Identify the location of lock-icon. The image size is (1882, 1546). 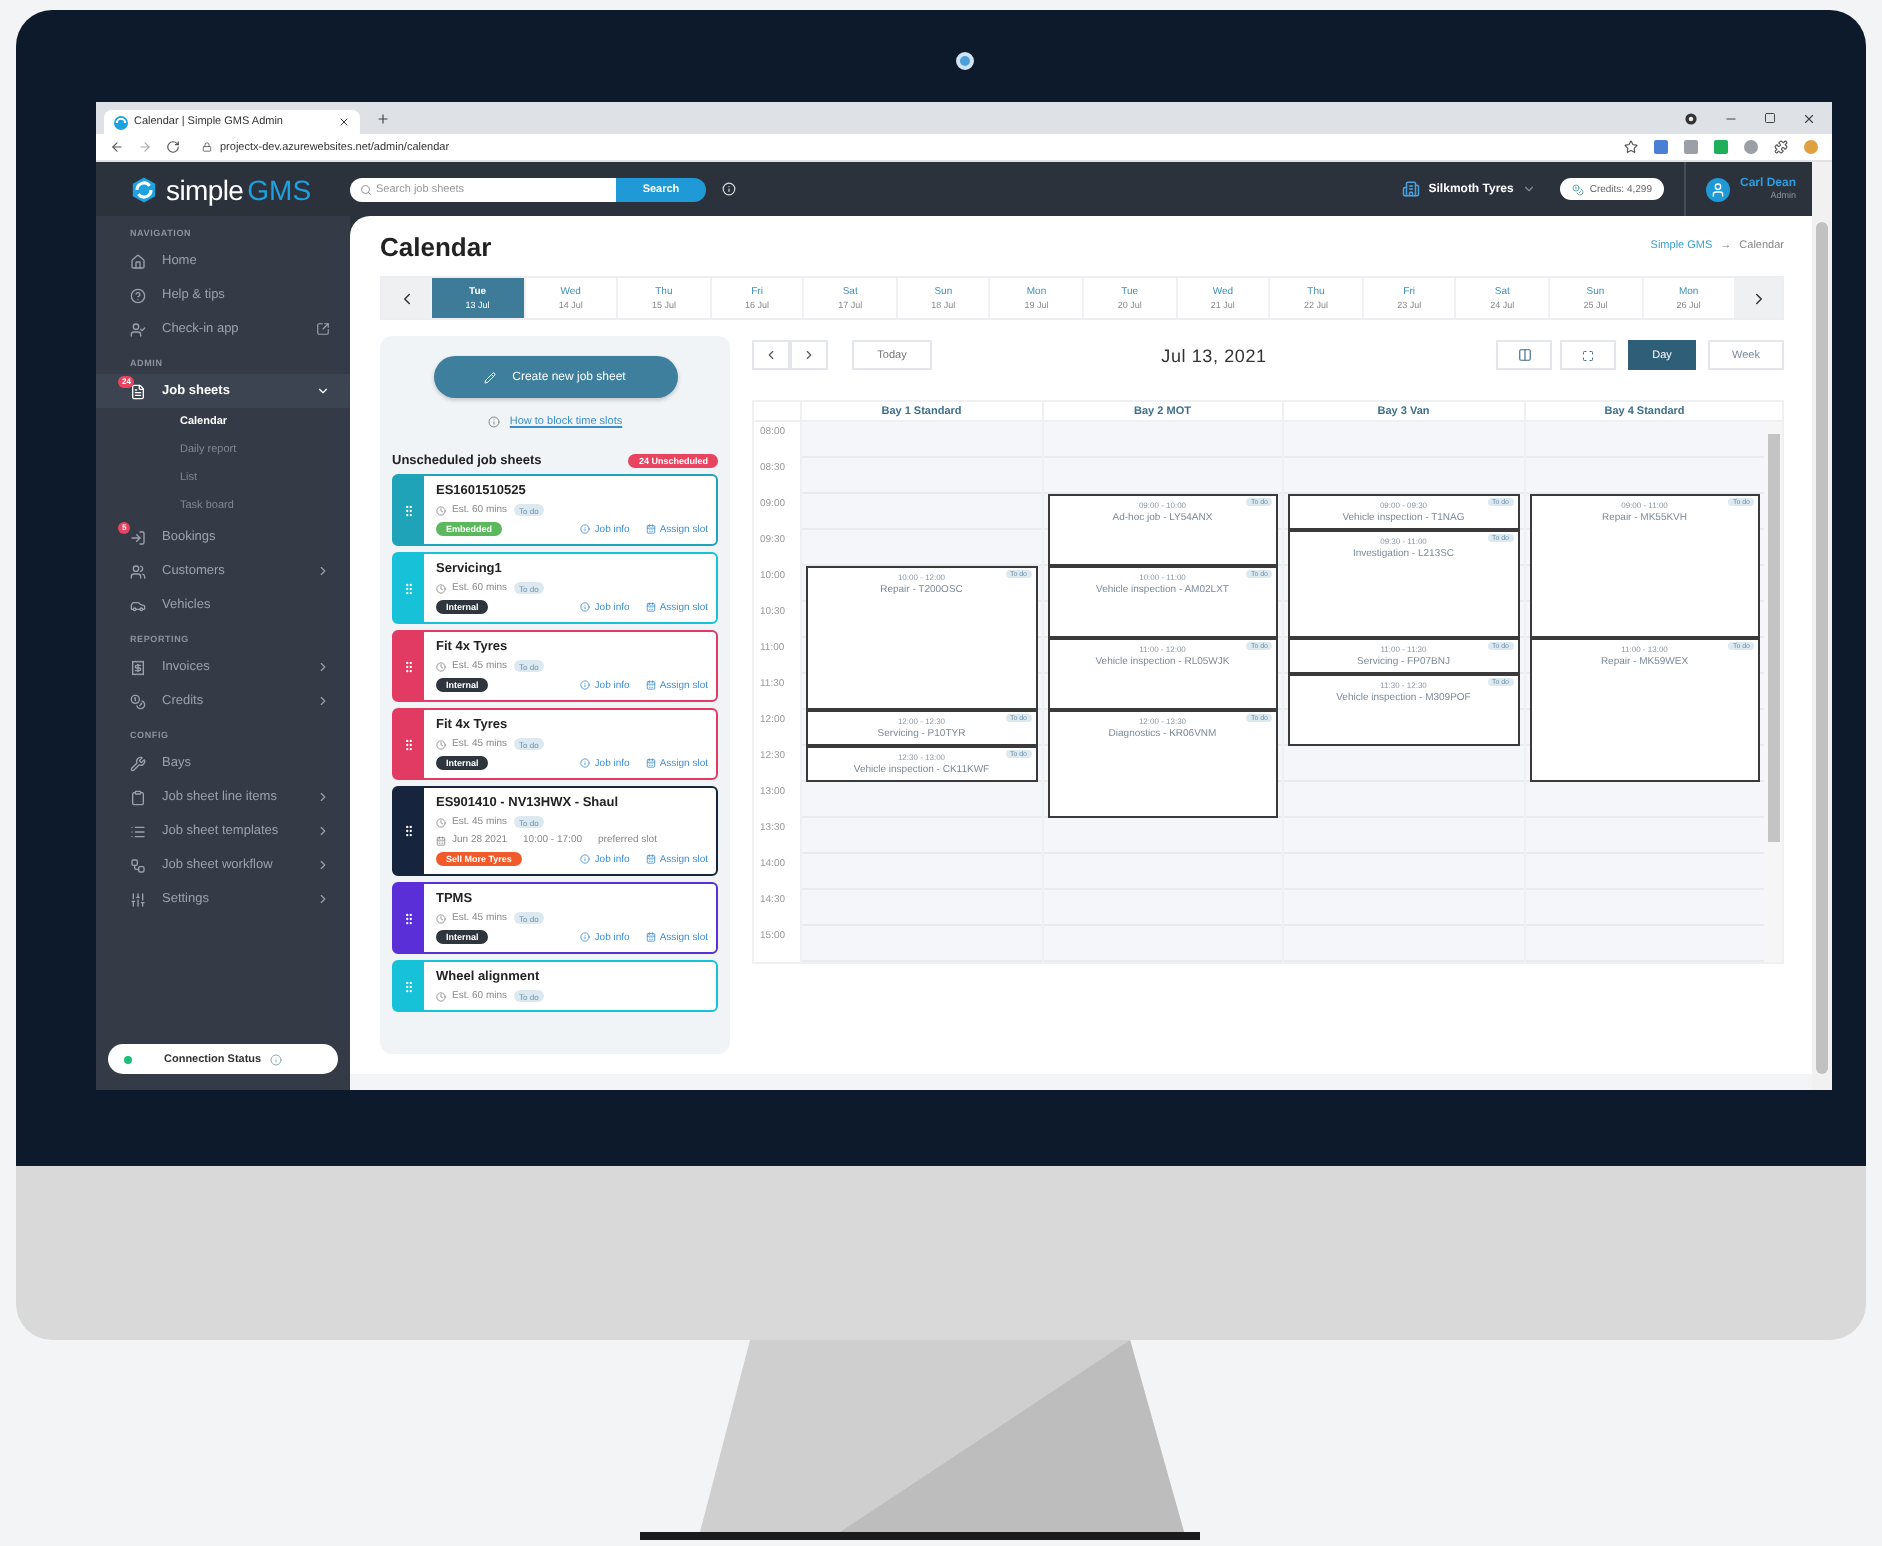
(207, 147).